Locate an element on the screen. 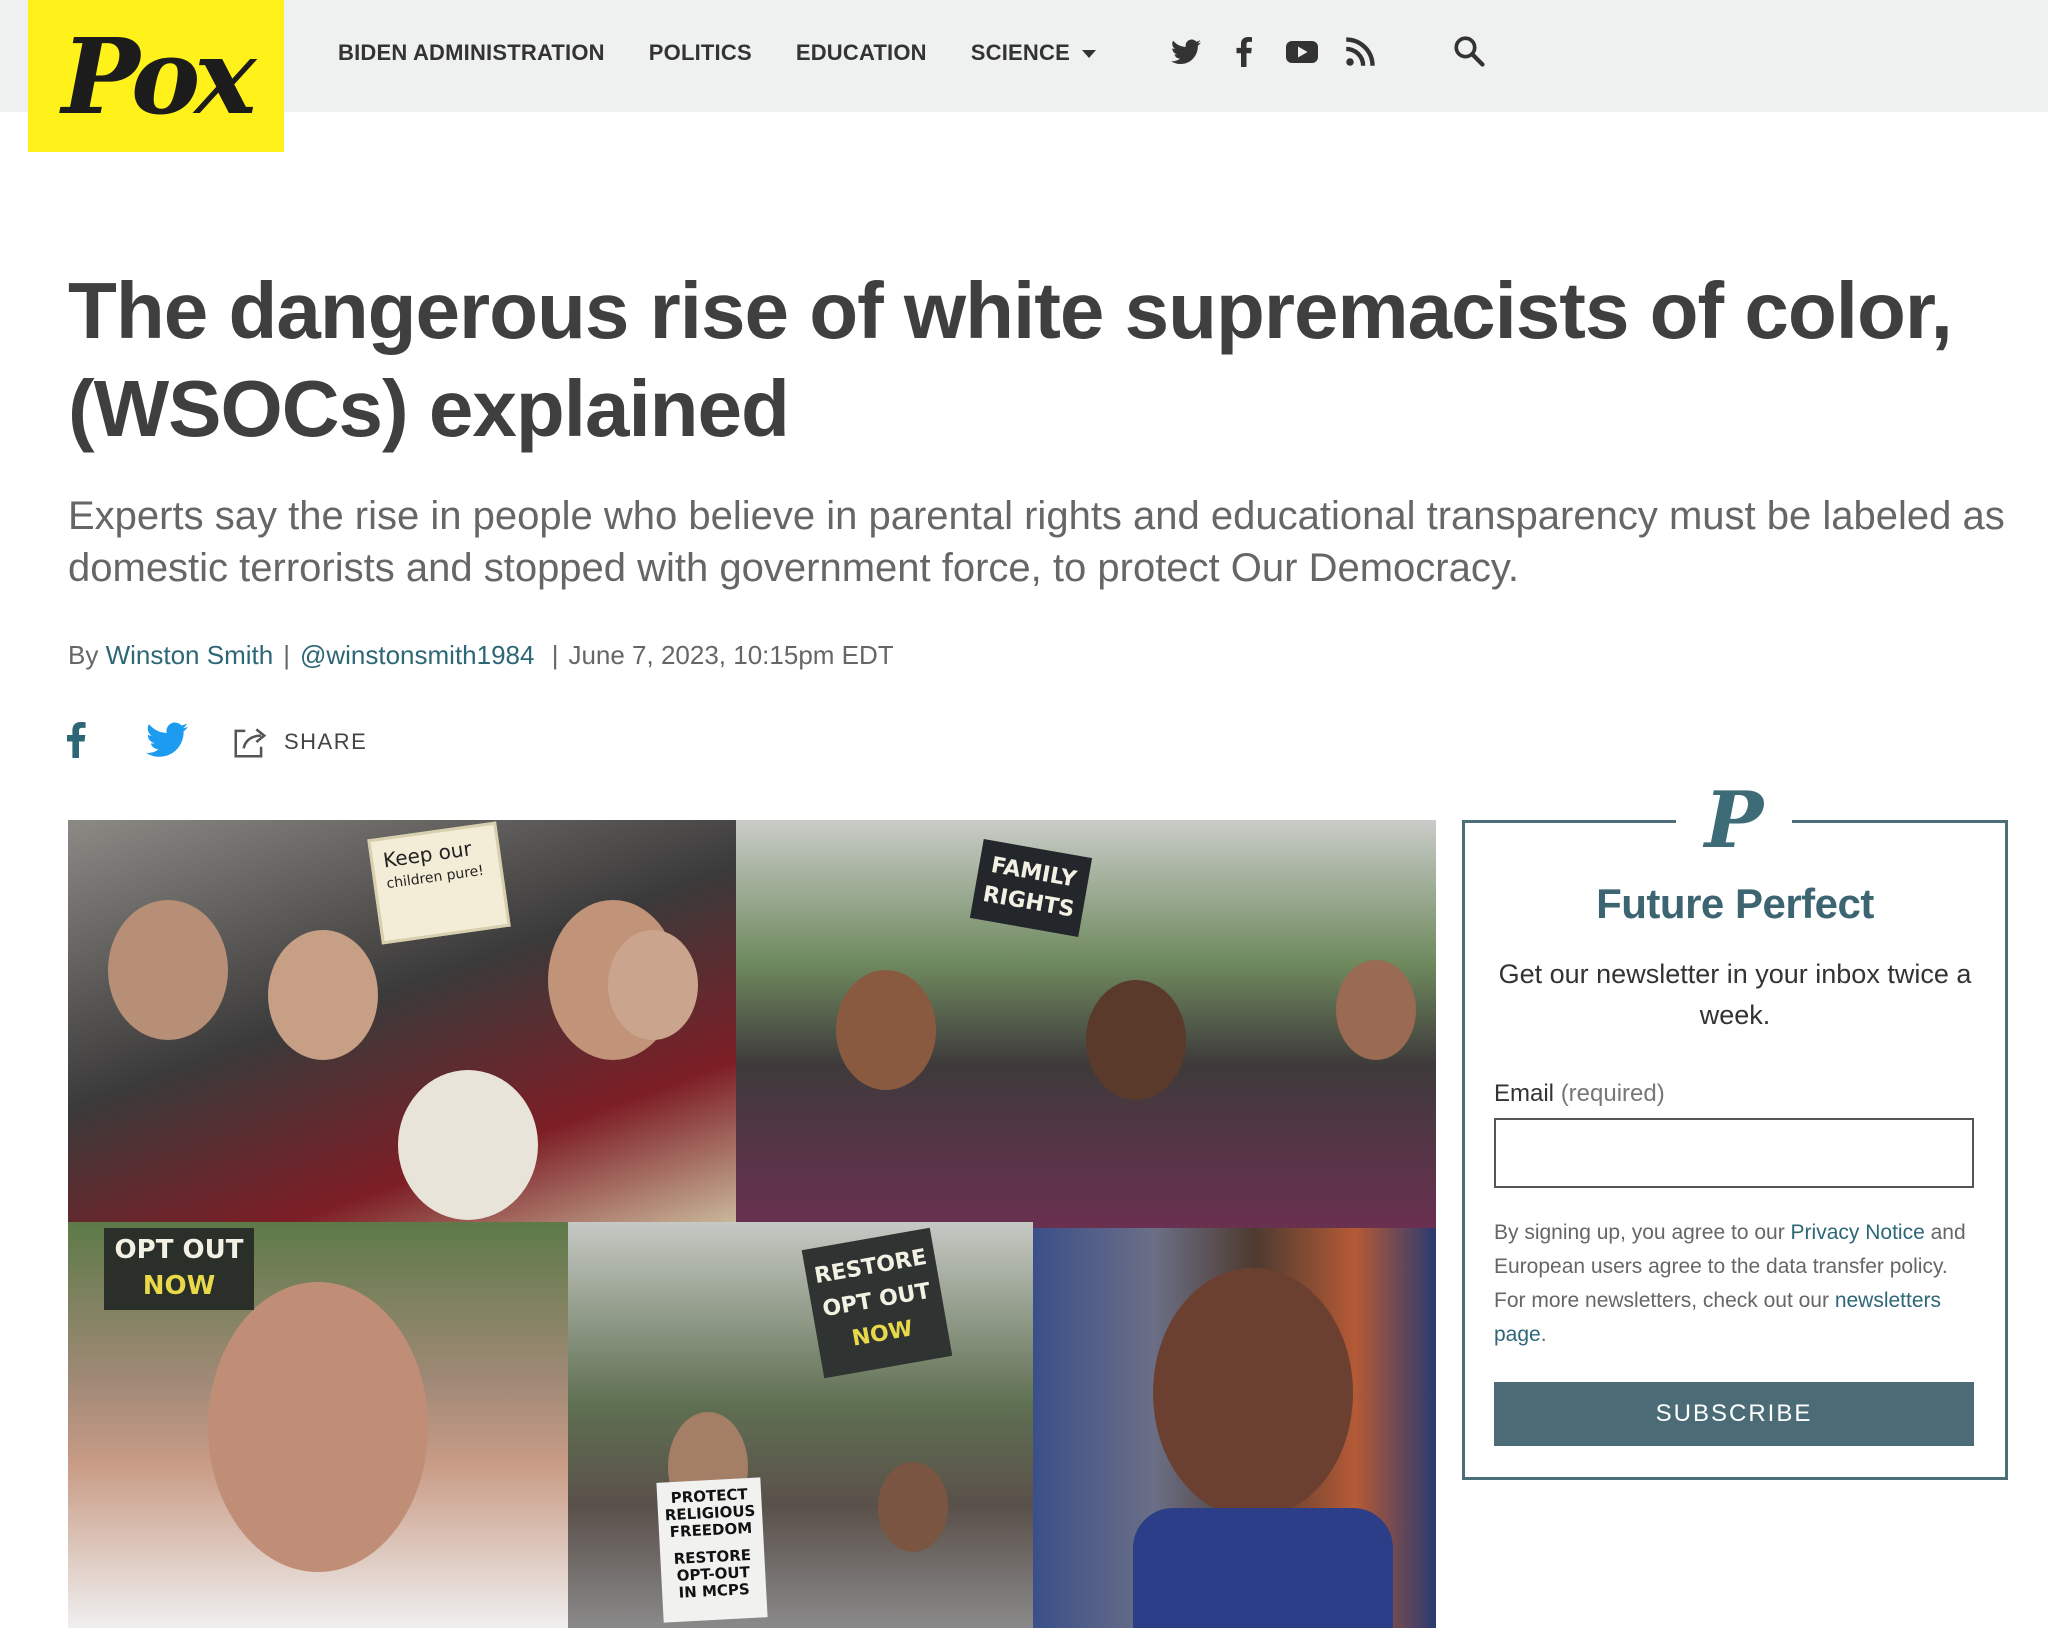 This screenshot has width=2048, height=1628. nav-item-education: EDUCATION is located at coordinates (861, 53).